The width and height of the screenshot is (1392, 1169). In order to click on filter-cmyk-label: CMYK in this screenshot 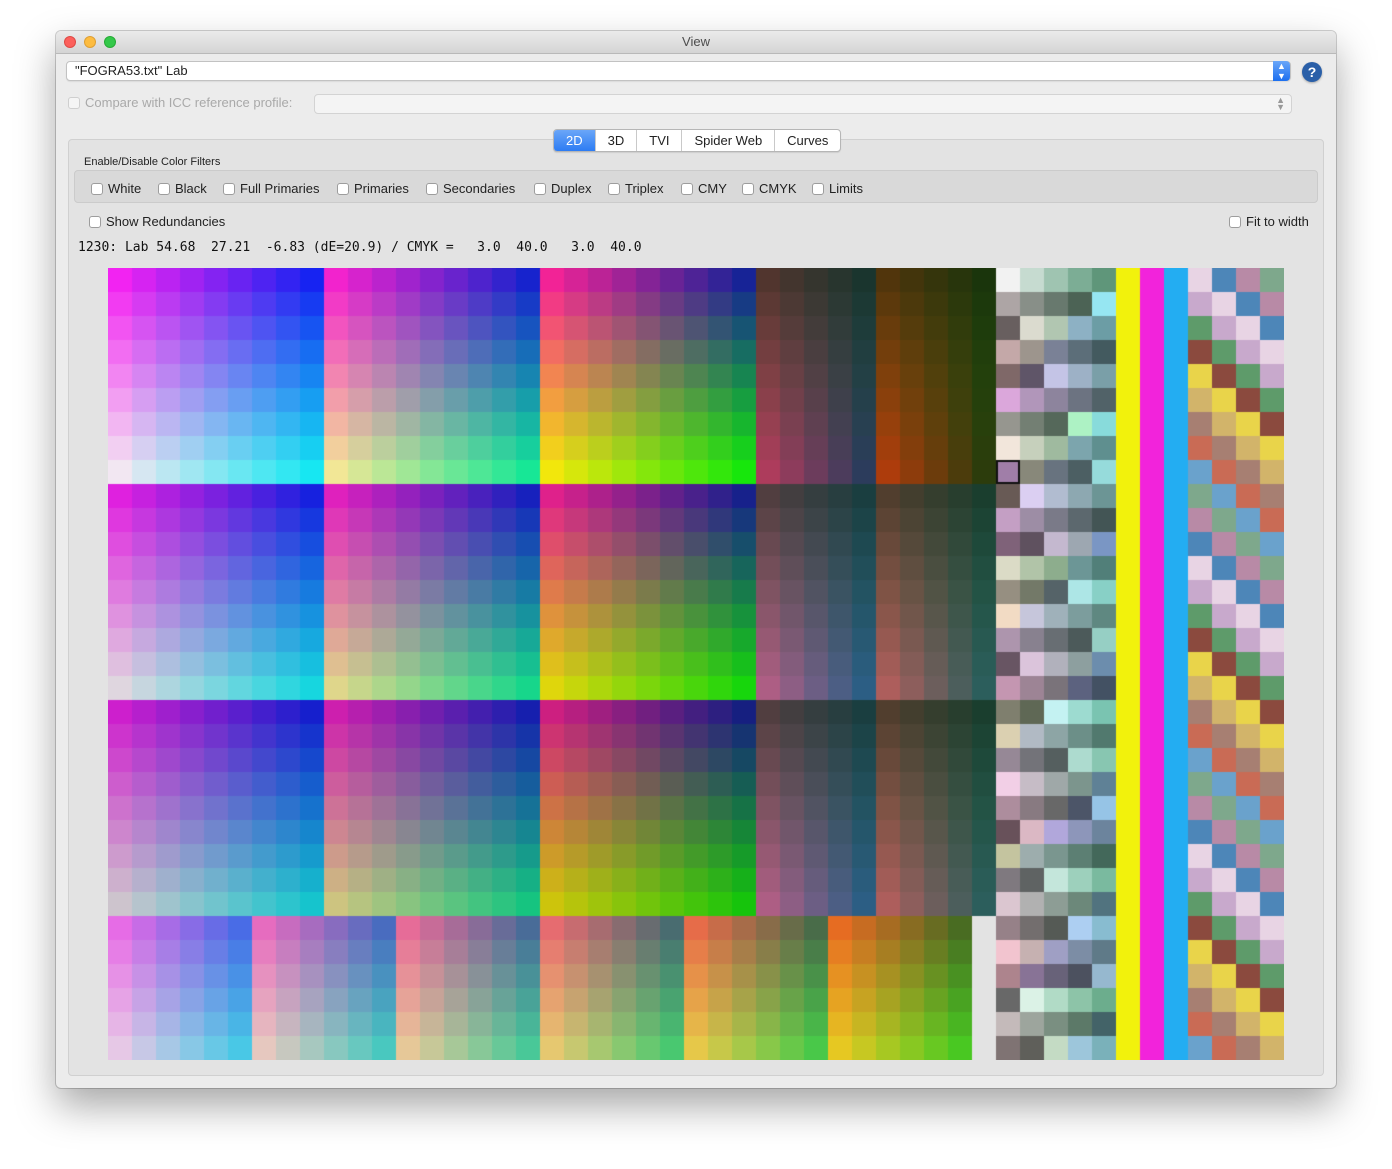, I will do `click(778, 188)`.